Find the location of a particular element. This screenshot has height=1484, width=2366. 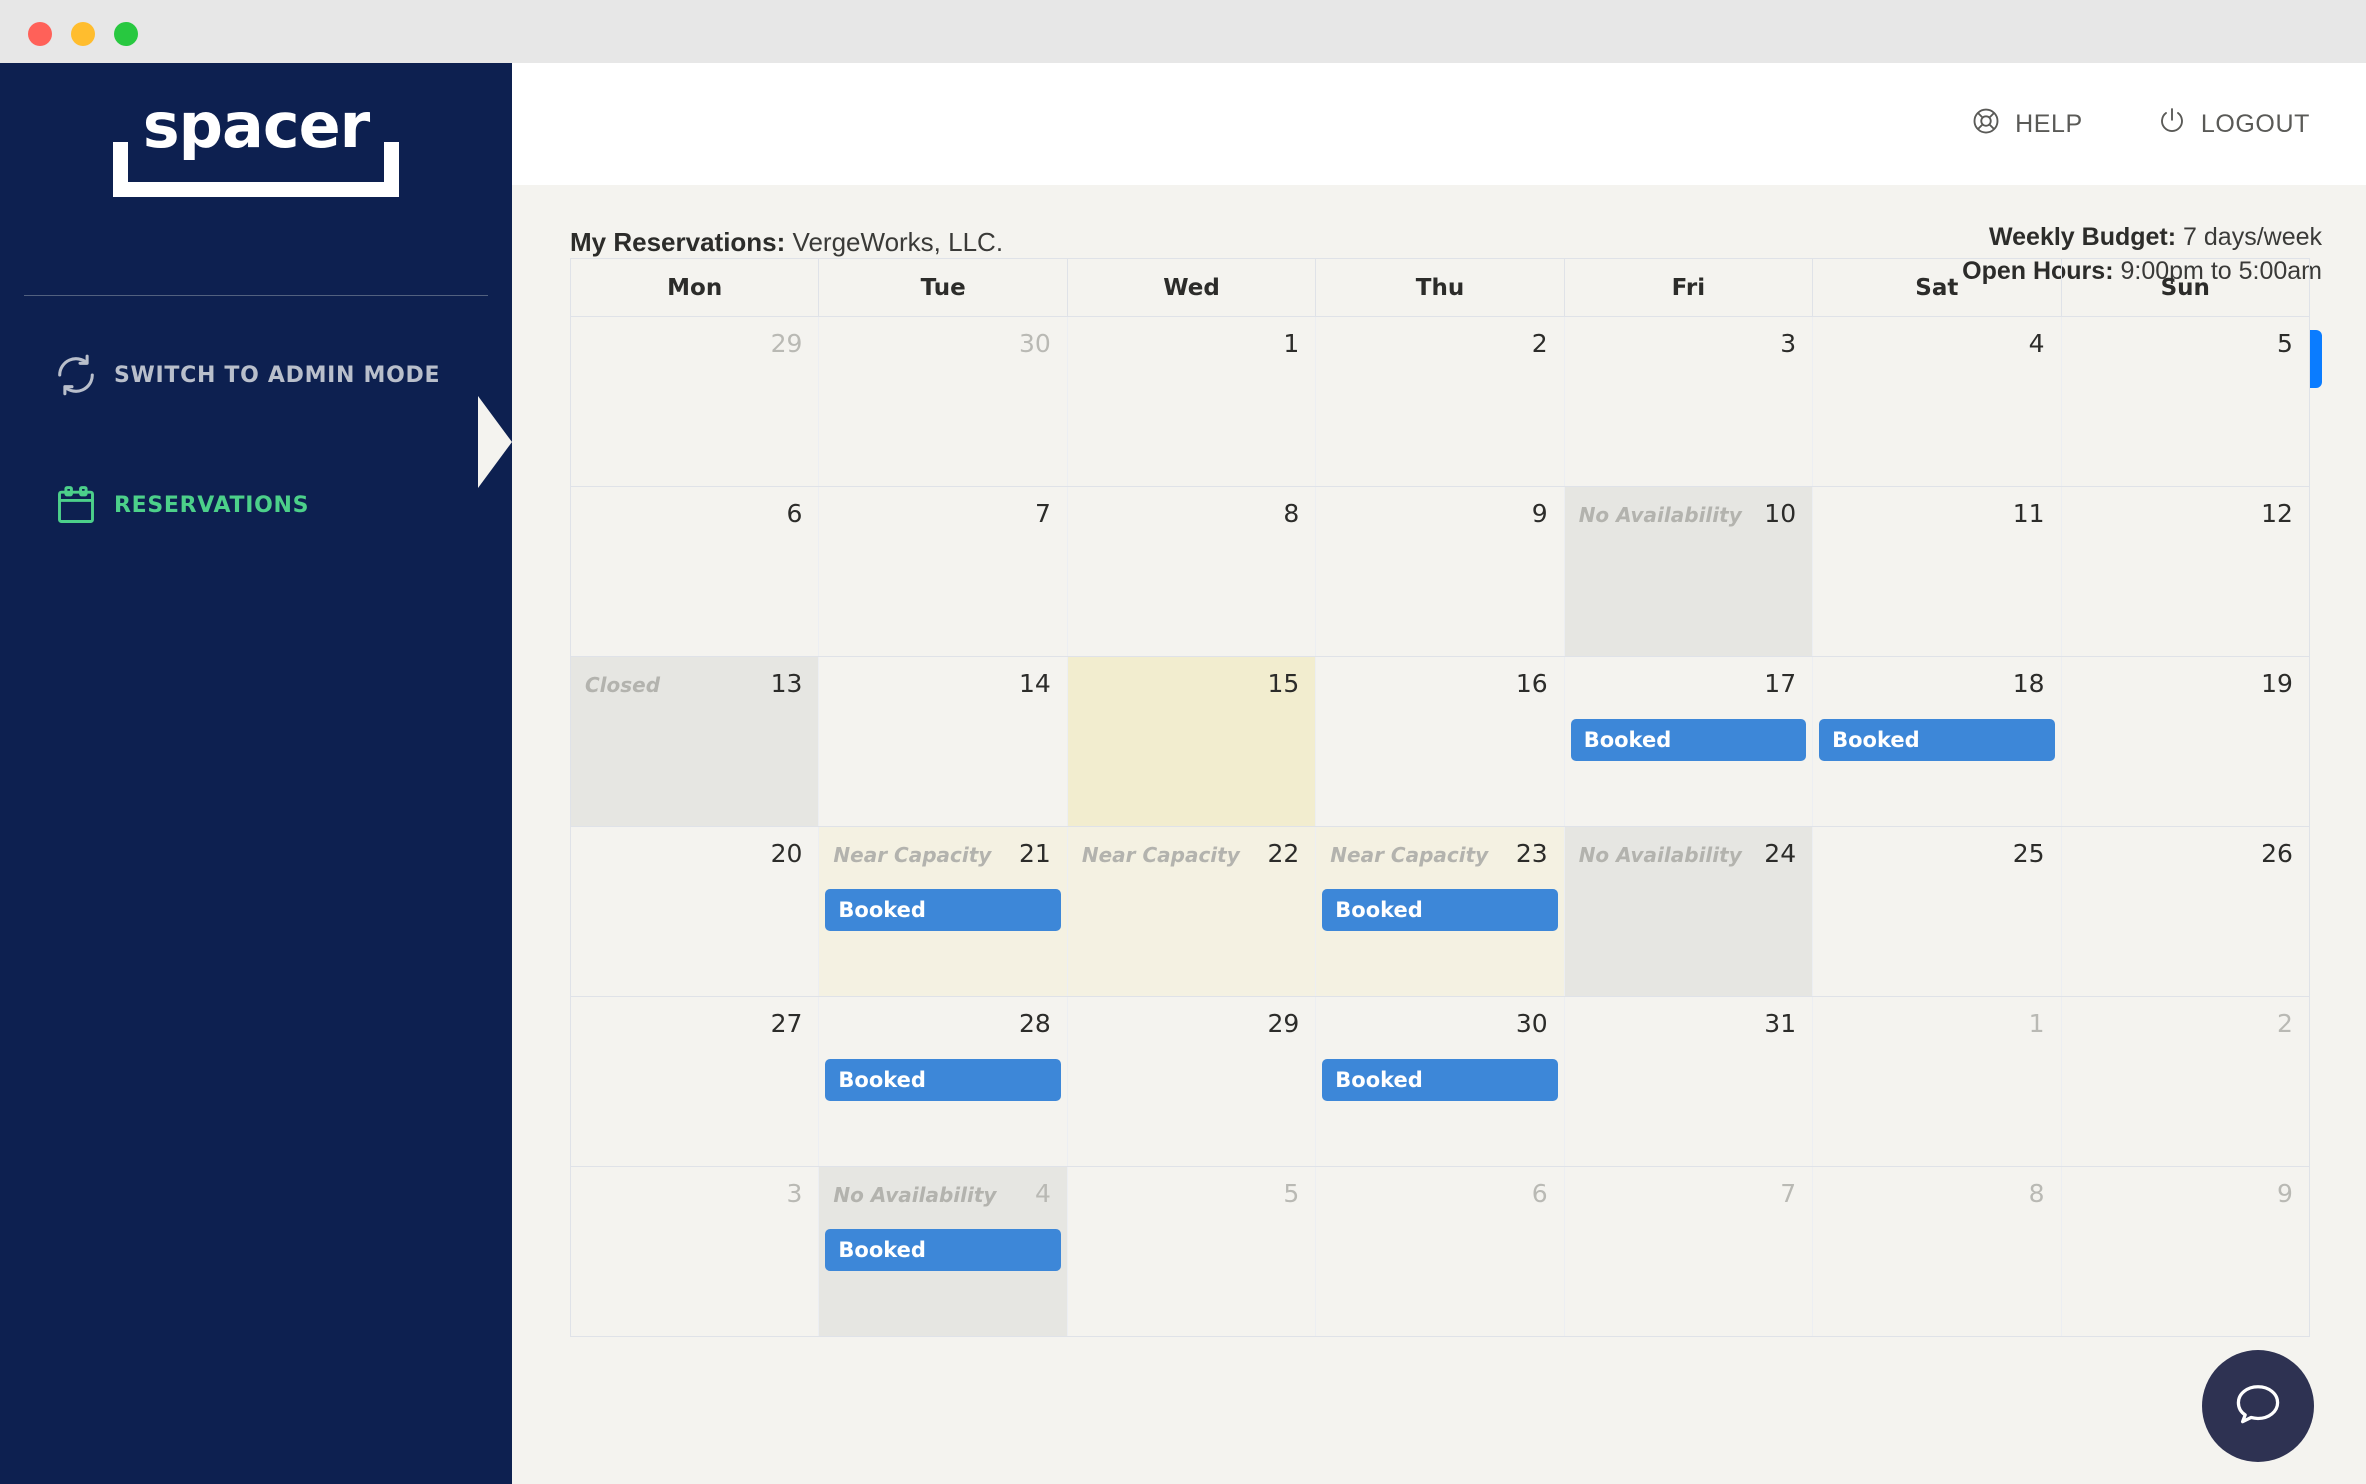

weekday-header-cell: Sun is located at coordinates (2185, 287).